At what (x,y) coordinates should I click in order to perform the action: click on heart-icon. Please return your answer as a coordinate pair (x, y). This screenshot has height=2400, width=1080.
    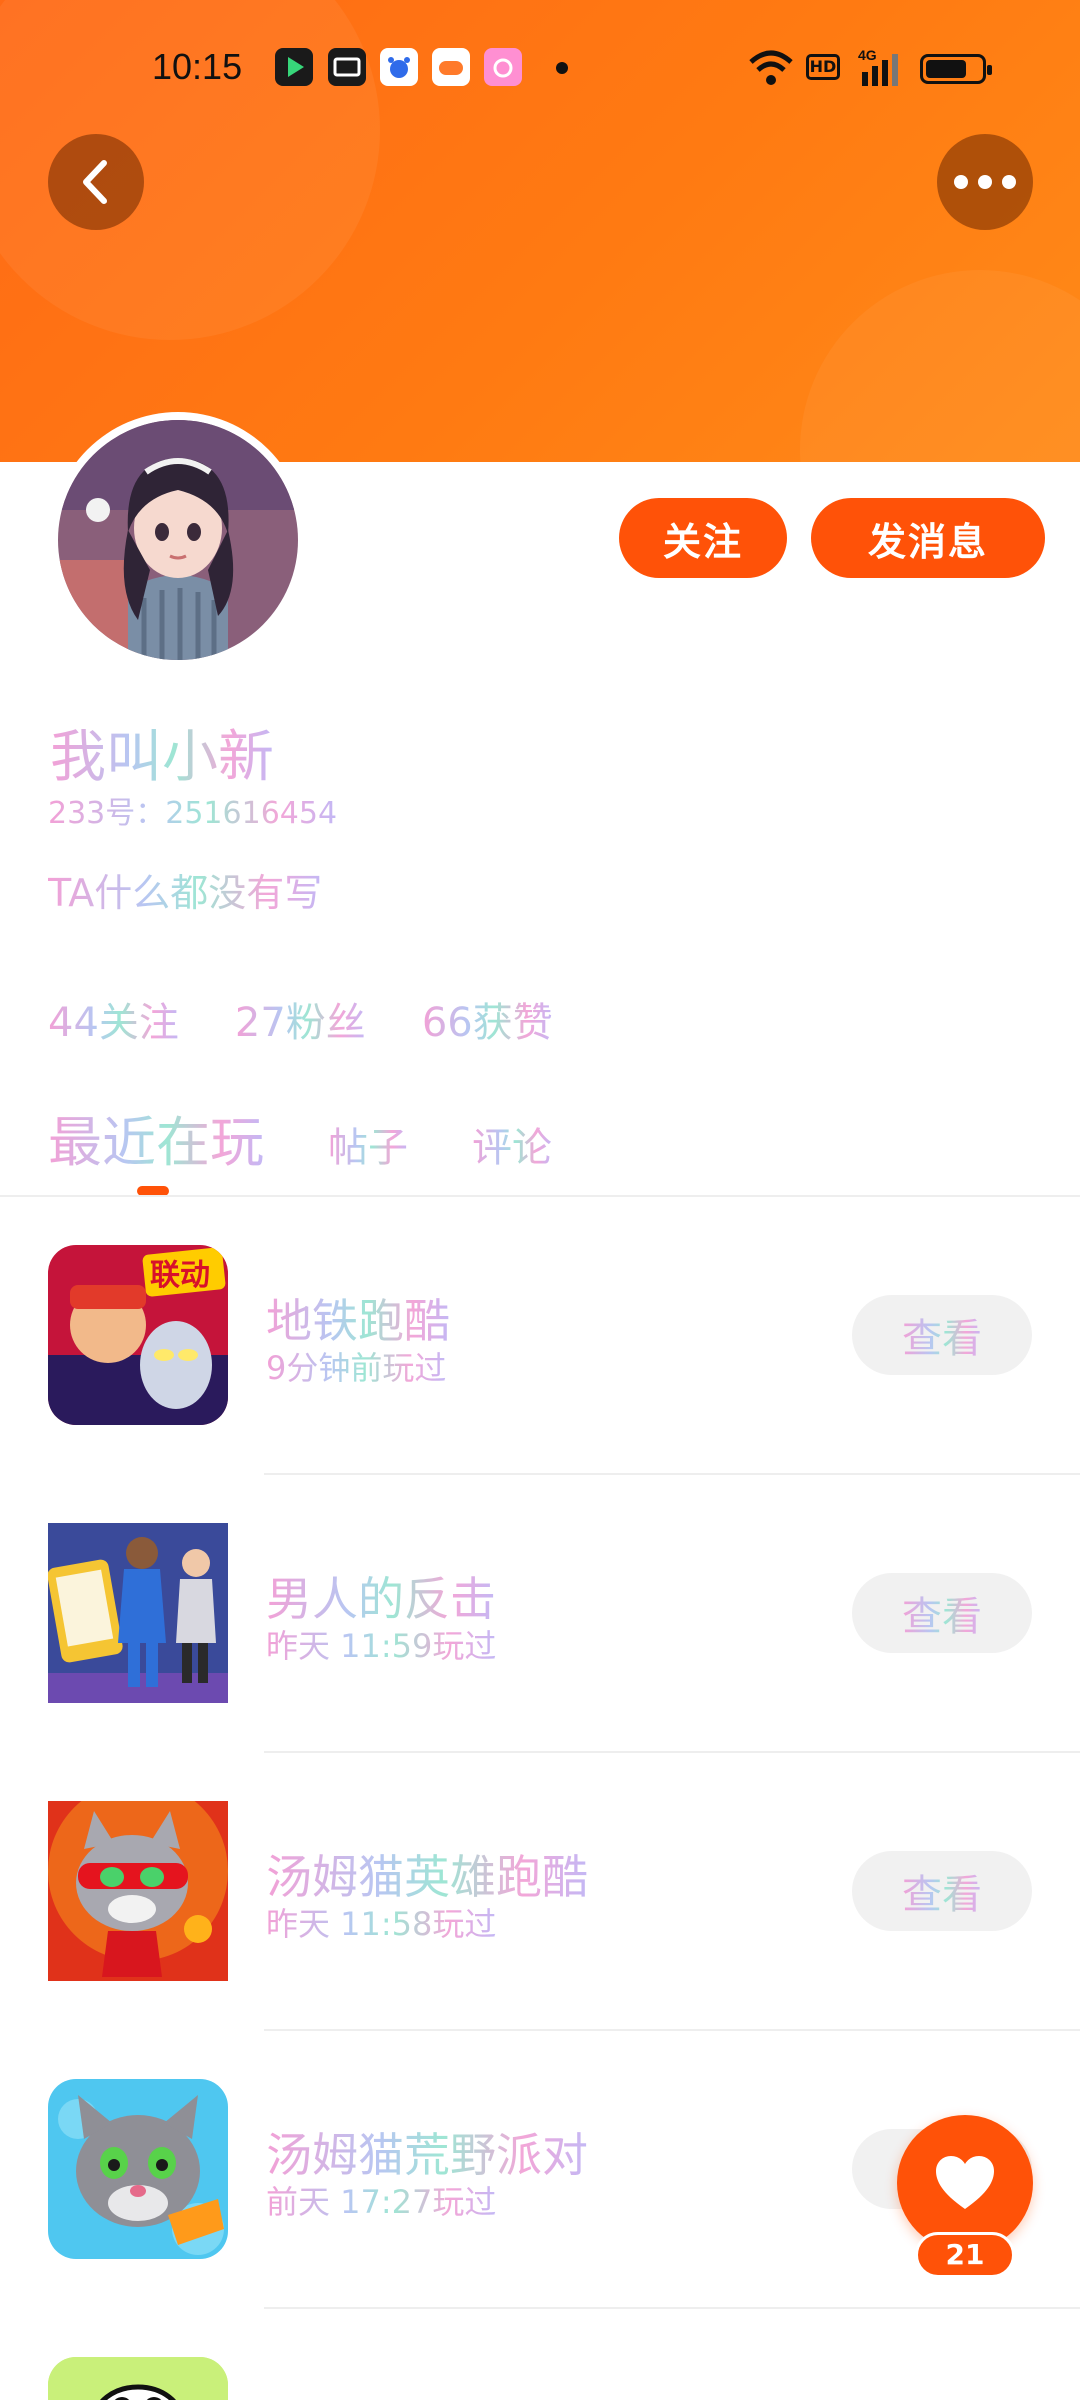
    Looking at the image, I should click on (965, 2182).